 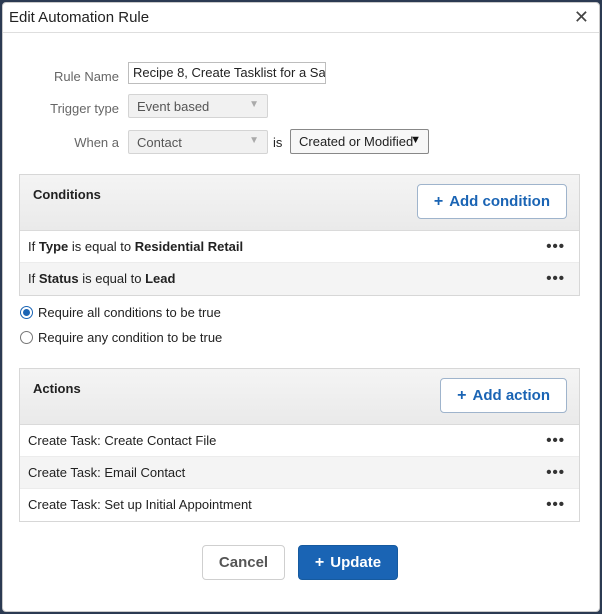 What do you see at coordinates (79, 17) in the screenshot?
I see `dialog-title: Edit Automation Rule` at bounding box center [79, 17].